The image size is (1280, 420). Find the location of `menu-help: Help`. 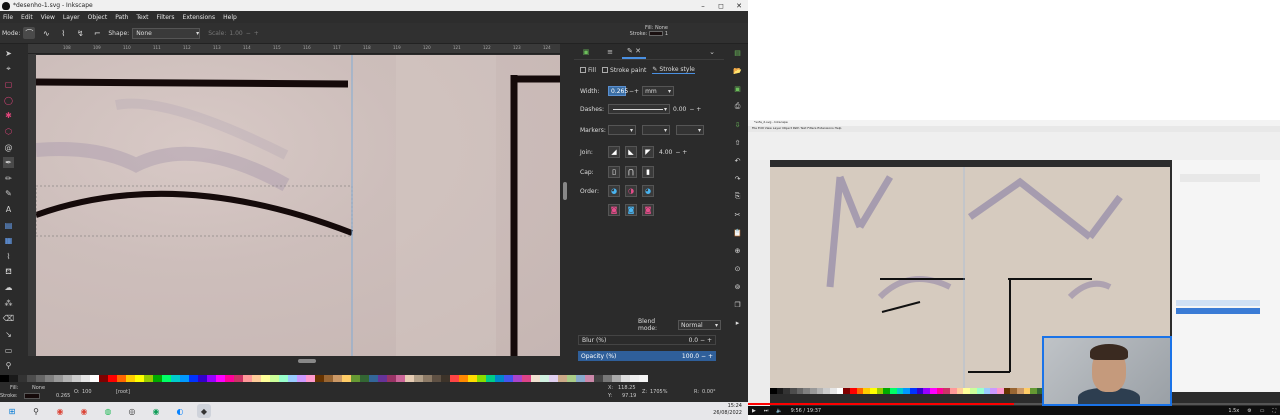

menu-help: Help is located at coordinates (230, 17).